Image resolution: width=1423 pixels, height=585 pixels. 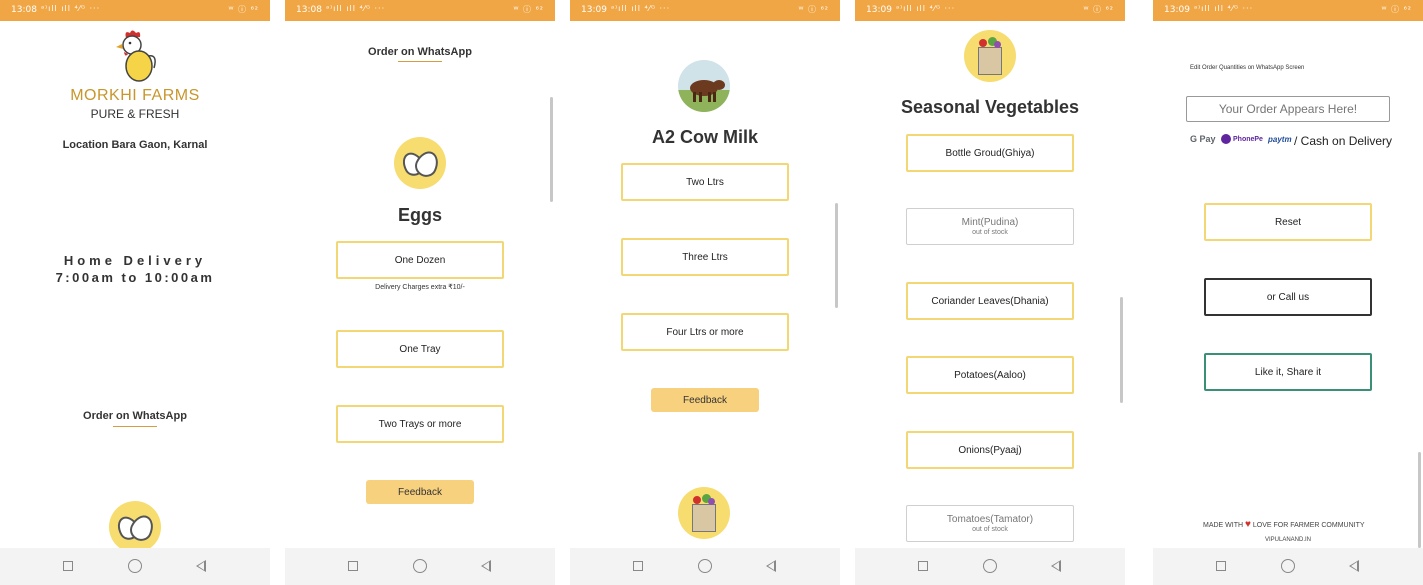 I want to click on footer-love: LOVE FOR FARMER COMMUNITY, so click(x=1308, y=525).